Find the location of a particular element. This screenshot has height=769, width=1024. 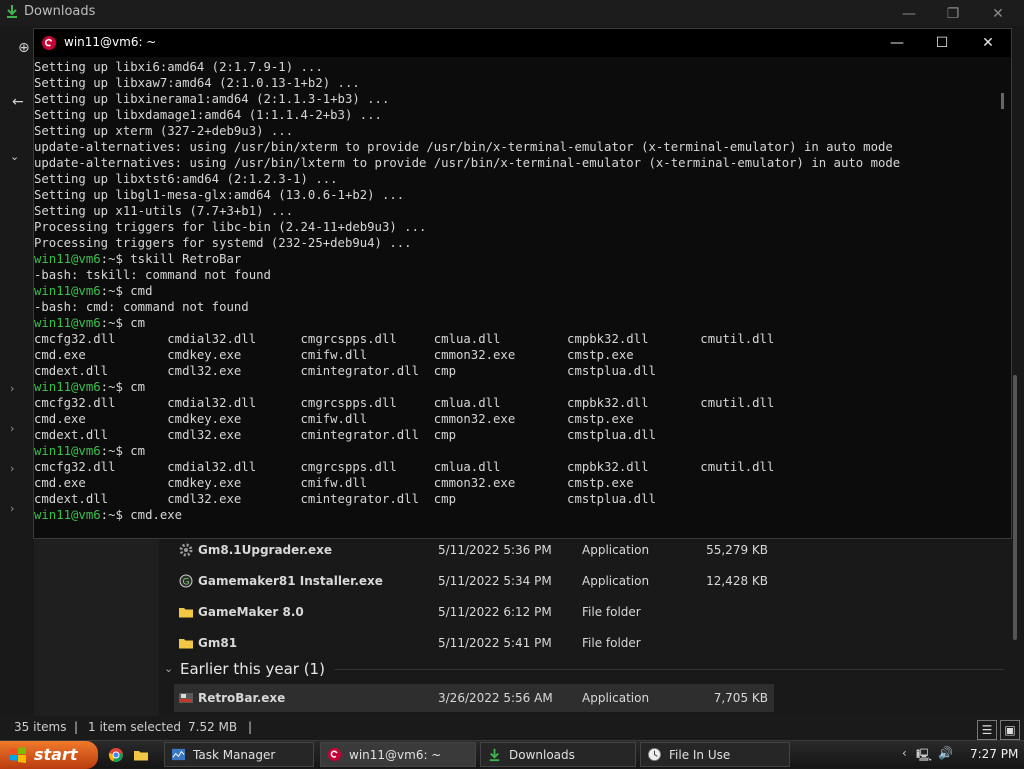

file-name: Gm81 is located at coordinates (218, 643).